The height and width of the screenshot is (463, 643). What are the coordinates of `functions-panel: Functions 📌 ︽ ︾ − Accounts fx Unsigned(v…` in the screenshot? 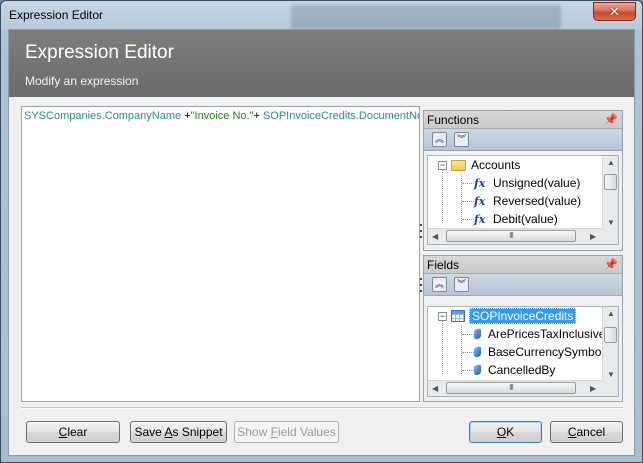 It's located at (523, 180).